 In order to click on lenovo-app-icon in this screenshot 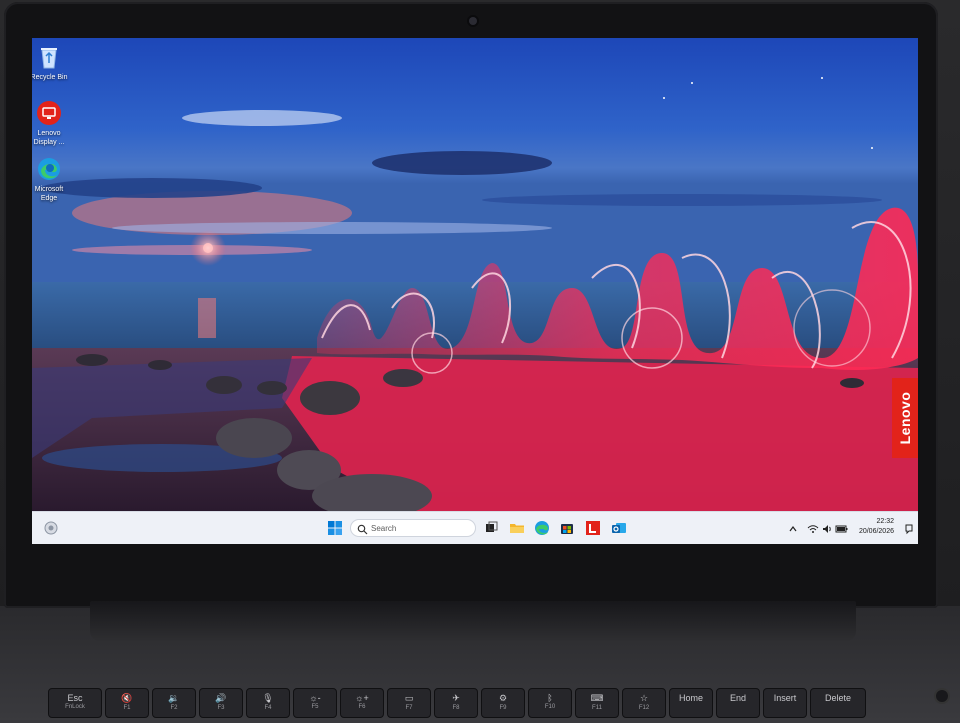, I will do `click(593, 528)`.